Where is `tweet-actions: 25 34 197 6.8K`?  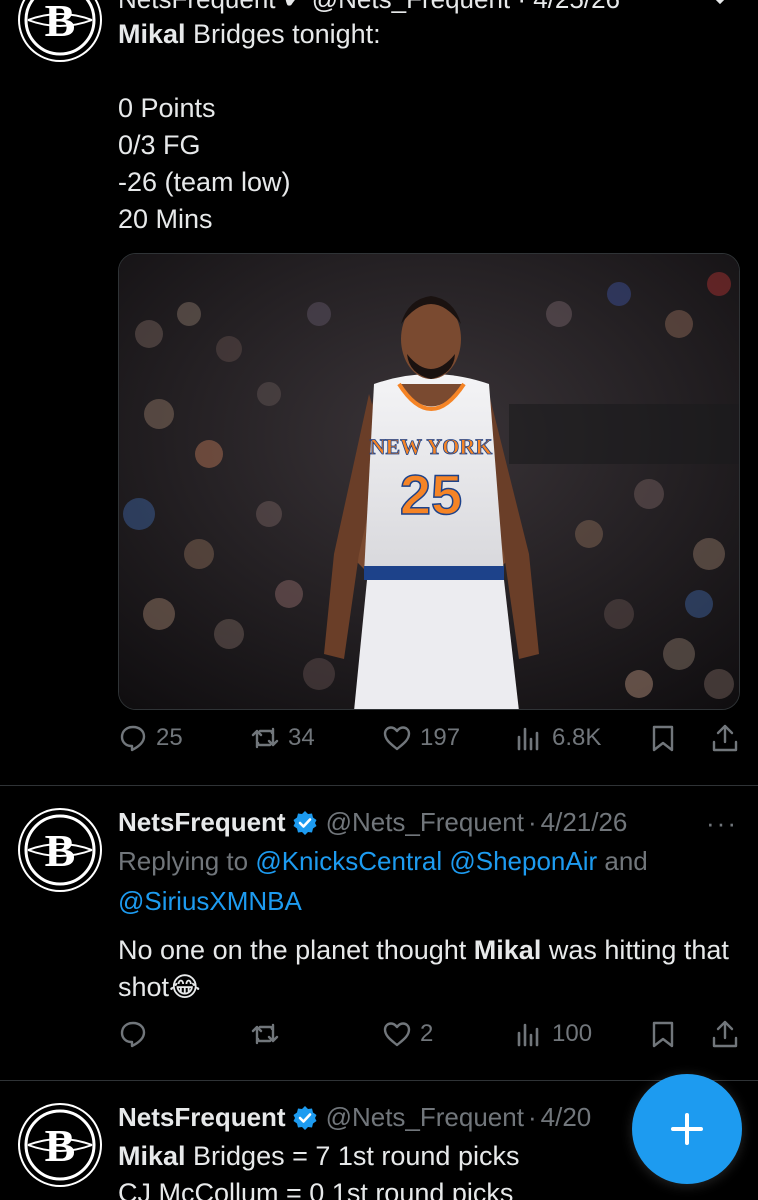 tweet-actions: 25 34 197 6.8K is located at coordinates (429, 743).